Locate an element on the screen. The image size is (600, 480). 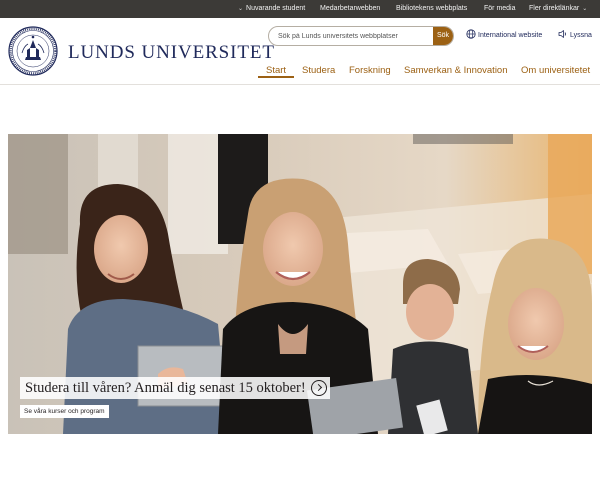
nav-item-forskning: Forskning is located at coordinates (370, 71).